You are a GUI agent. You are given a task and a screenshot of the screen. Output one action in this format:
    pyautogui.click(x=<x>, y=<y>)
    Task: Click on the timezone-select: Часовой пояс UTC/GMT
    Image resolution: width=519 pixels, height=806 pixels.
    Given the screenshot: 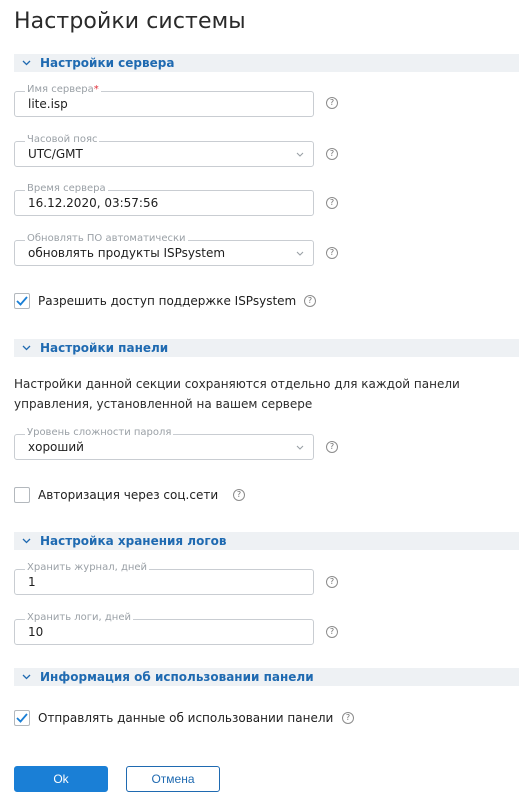 What is the action you would take?
    pyautogui.click(x=164, y=150)
    